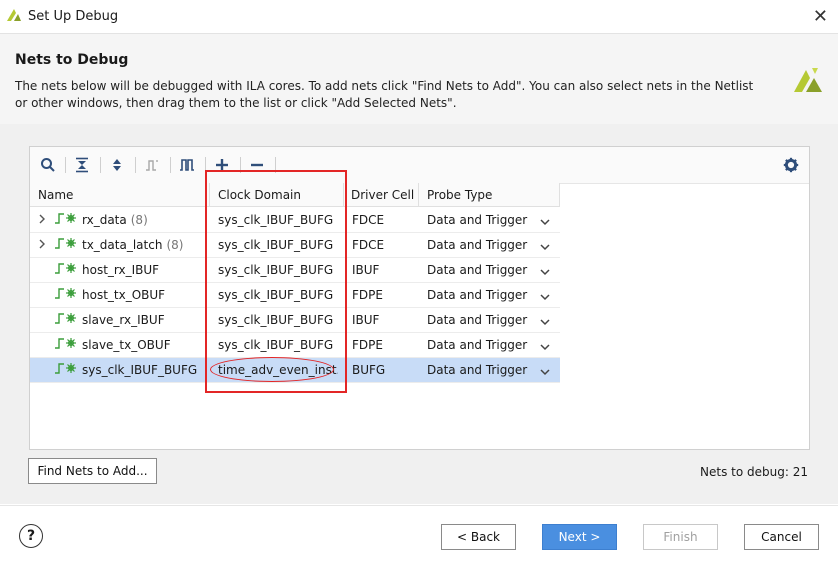 This screenshot has height=575, width=838. Describe the element at coordinates (122, 245) in the screenshot. I see `net-name: tx_data_latch` at that location.